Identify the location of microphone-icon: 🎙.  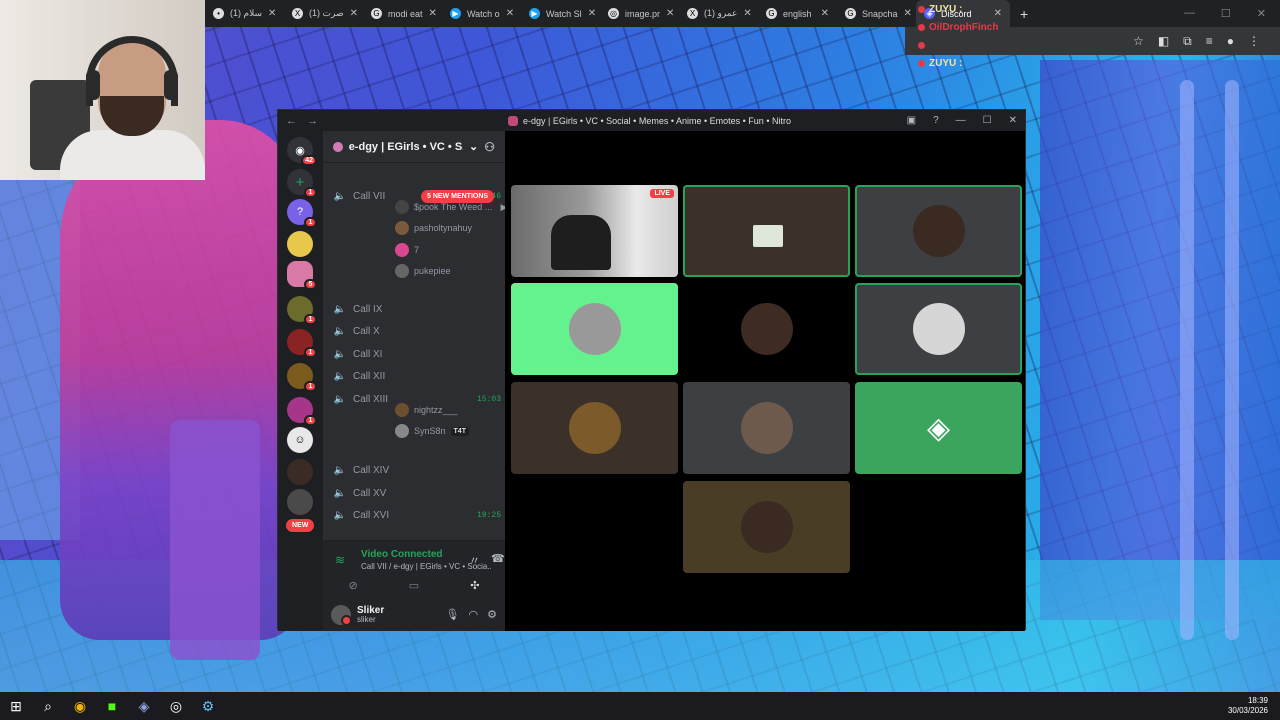
(453, 614).